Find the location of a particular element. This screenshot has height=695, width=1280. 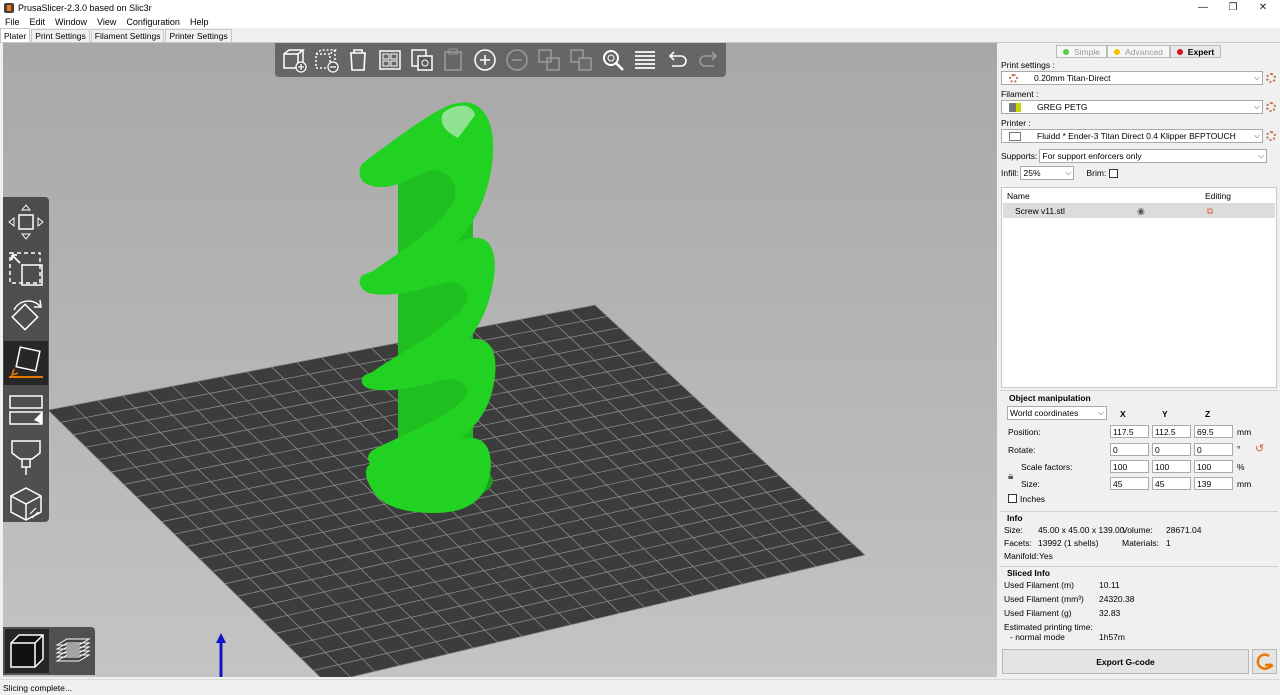

maximize-button: ❐ is located at coordinates (1233, 7).